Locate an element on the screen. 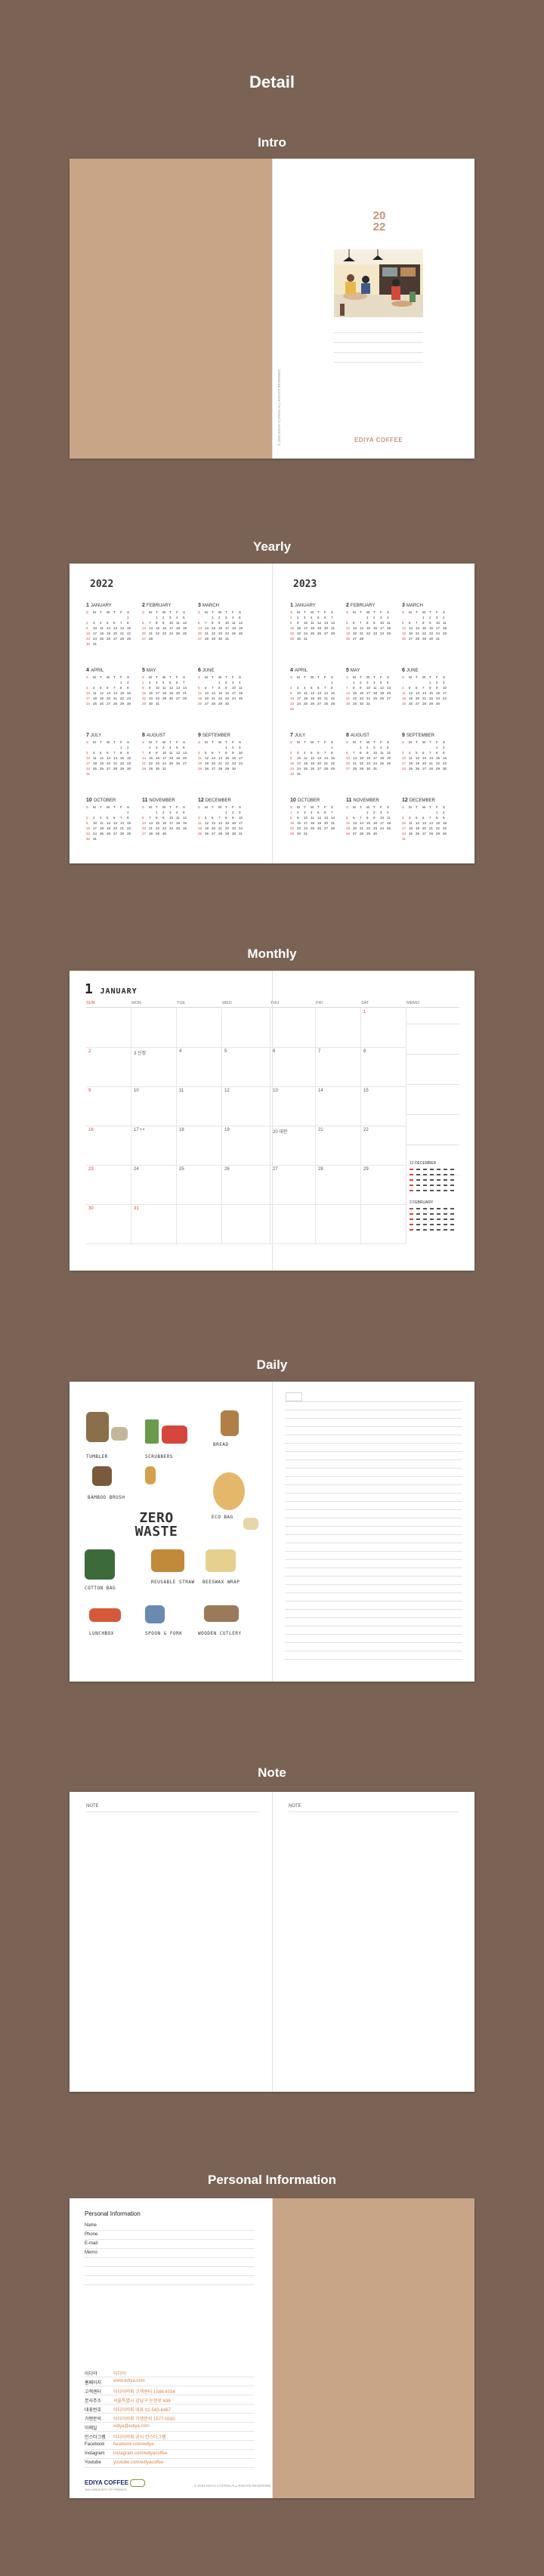 This screenshot has width=544, height=2576. day-number: 7 is located at coordinates (150, 623).